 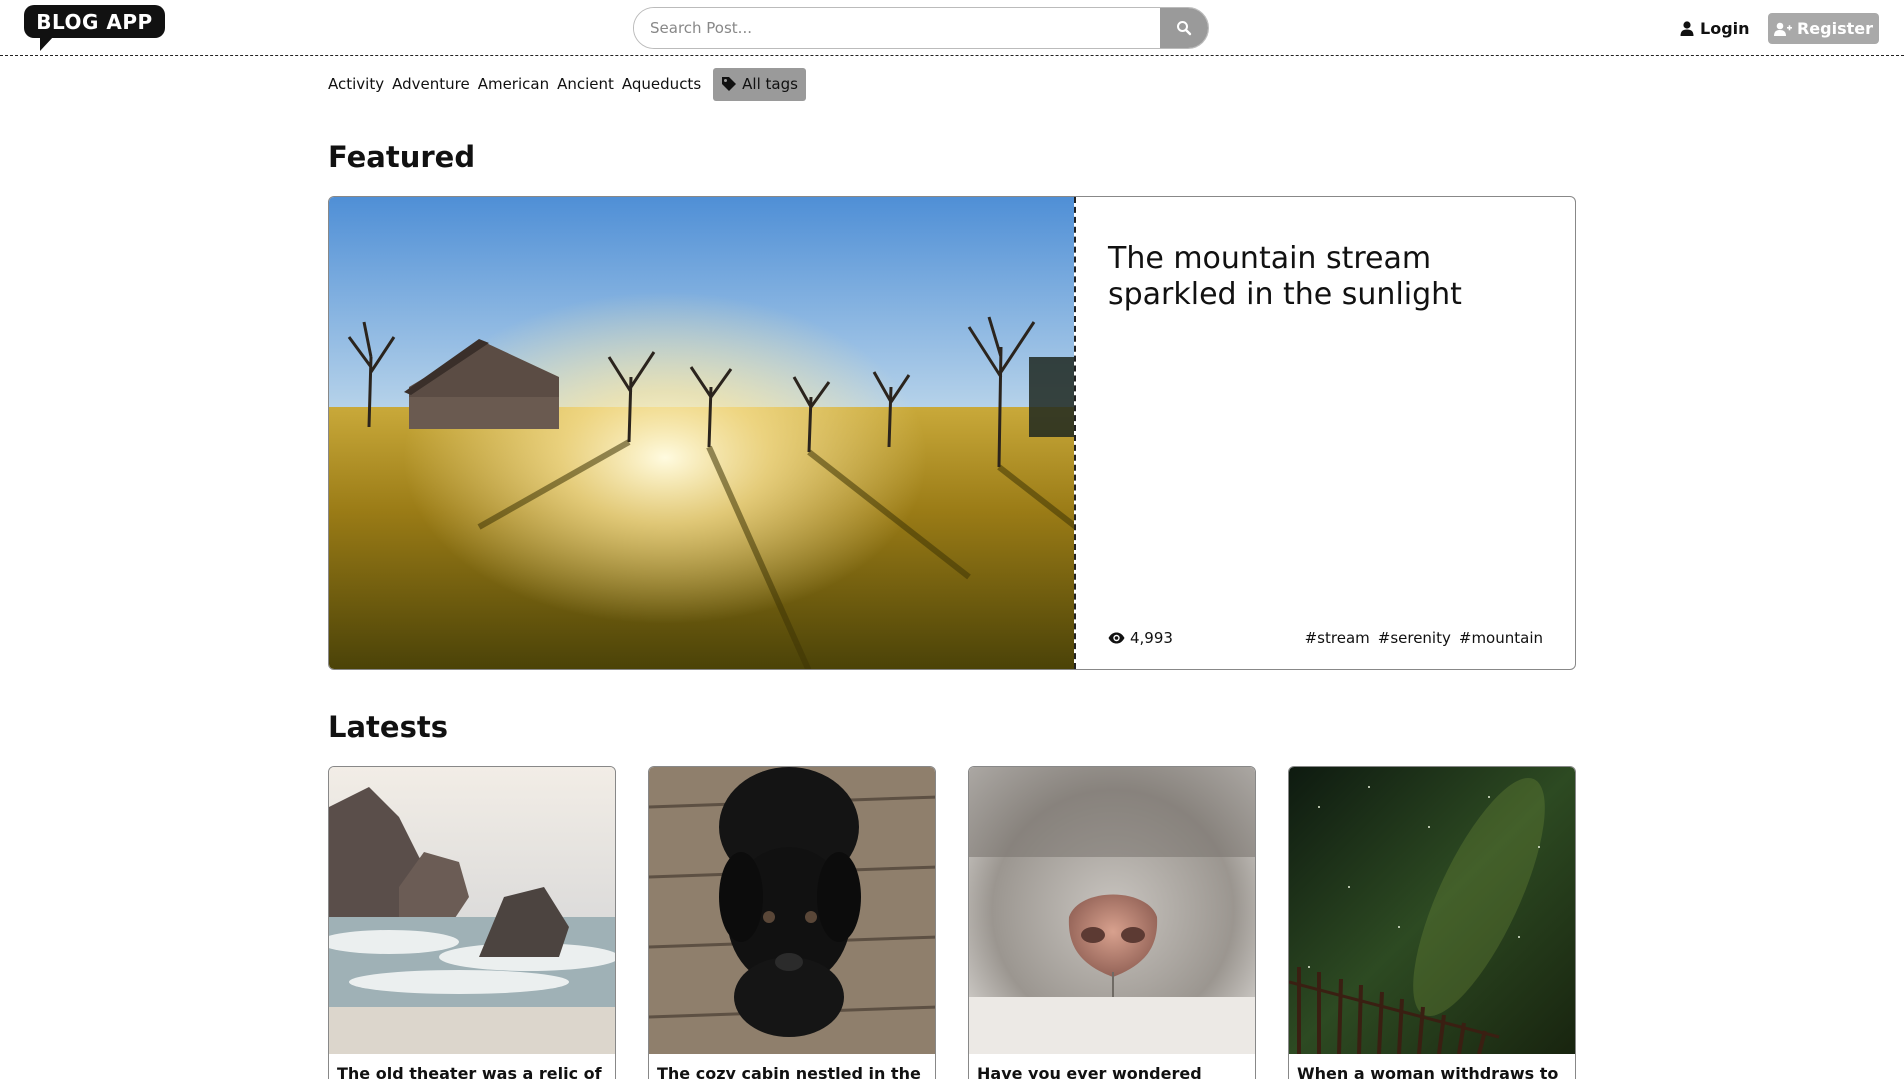 I want to click on night-sky-image, so click(x=1432, y=910).